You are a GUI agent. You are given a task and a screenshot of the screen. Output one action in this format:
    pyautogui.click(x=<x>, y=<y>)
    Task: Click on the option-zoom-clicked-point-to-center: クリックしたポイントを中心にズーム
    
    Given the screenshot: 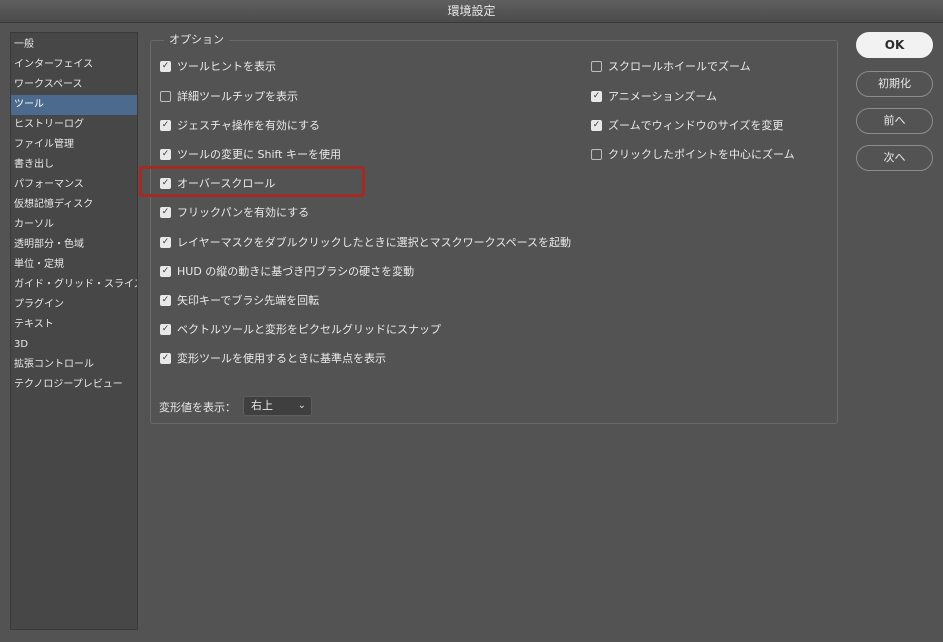 What is the action you would take?
    pyautogui.click(x=693, y=154)
    